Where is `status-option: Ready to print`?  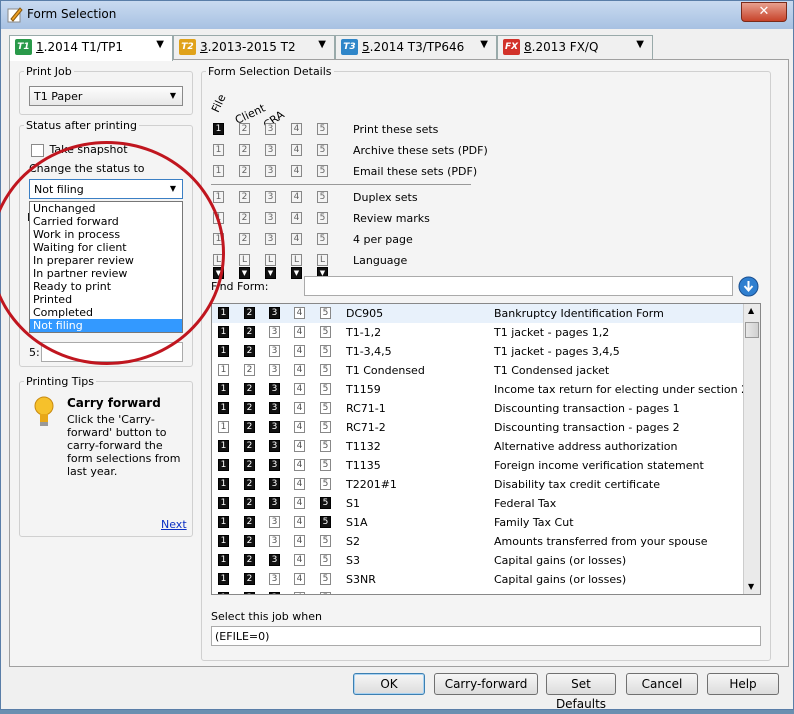
status-option: Ready to print is located at coordinates (106, 286).